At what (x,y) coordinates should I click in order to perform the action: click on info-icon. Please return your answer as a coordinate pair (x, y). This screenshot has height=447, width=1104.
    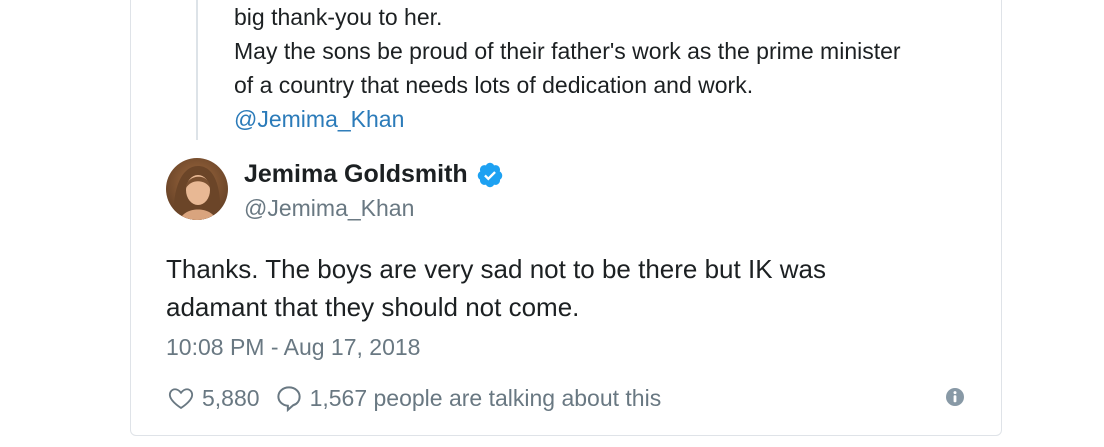
    Looking at the image, I should click on (955, 397).